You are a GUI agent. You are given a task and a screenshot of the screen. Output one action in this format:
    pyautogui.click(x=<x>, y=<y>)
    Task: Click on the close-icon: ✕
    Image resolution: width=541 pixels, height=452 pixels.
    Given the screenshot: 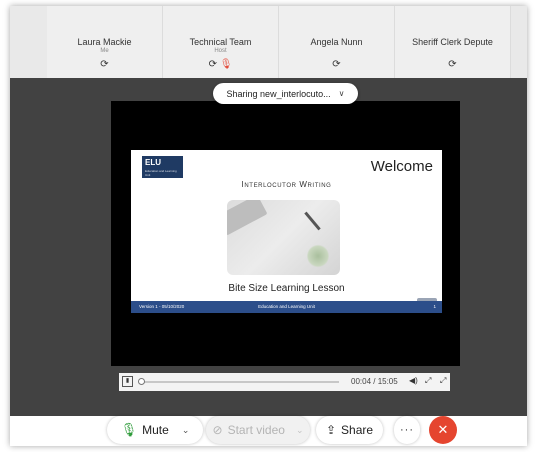 What is the action you would take?
    pyautogui.click(x=443, y=429)
    